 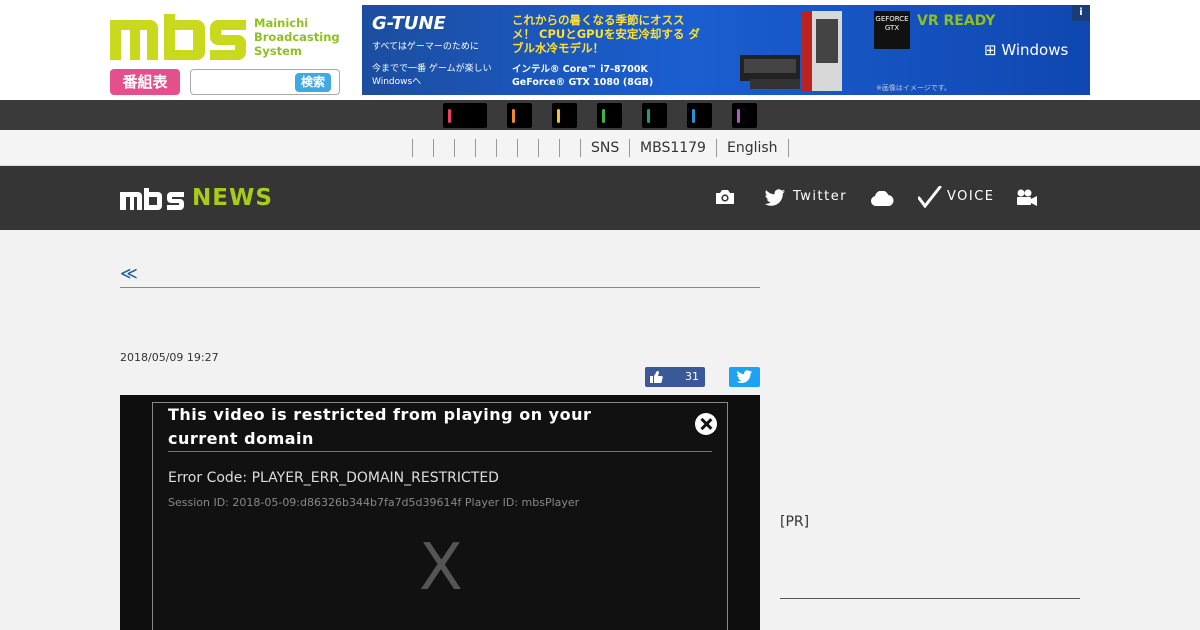 I want to click on ad-info-icon: i, so click(x=1081, y=13).